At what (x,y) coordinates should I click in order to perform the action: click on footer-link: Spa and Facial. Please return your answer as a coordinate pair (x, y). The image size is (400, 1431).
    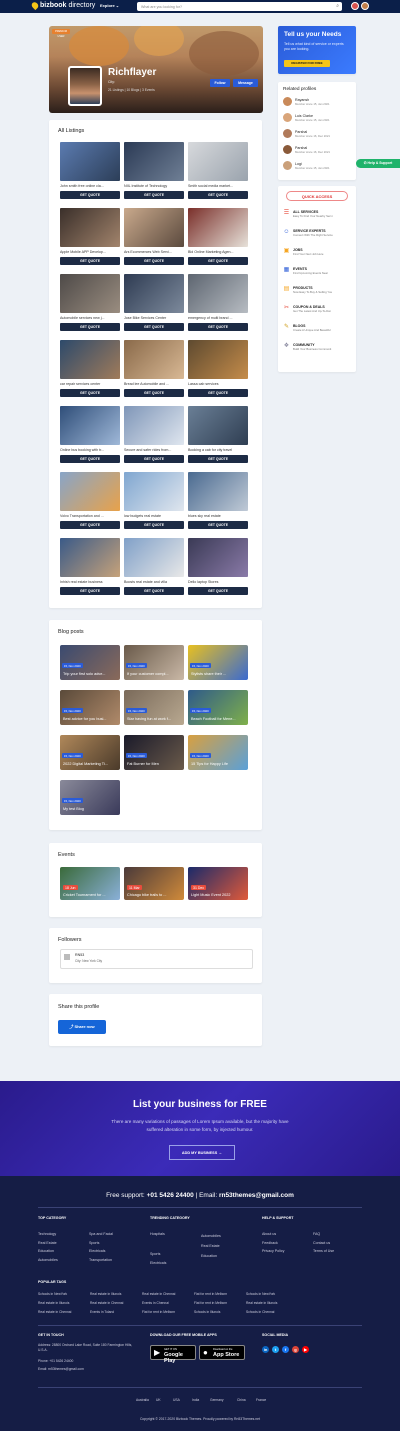
    Looking at the image, I should click on (101, 1234).